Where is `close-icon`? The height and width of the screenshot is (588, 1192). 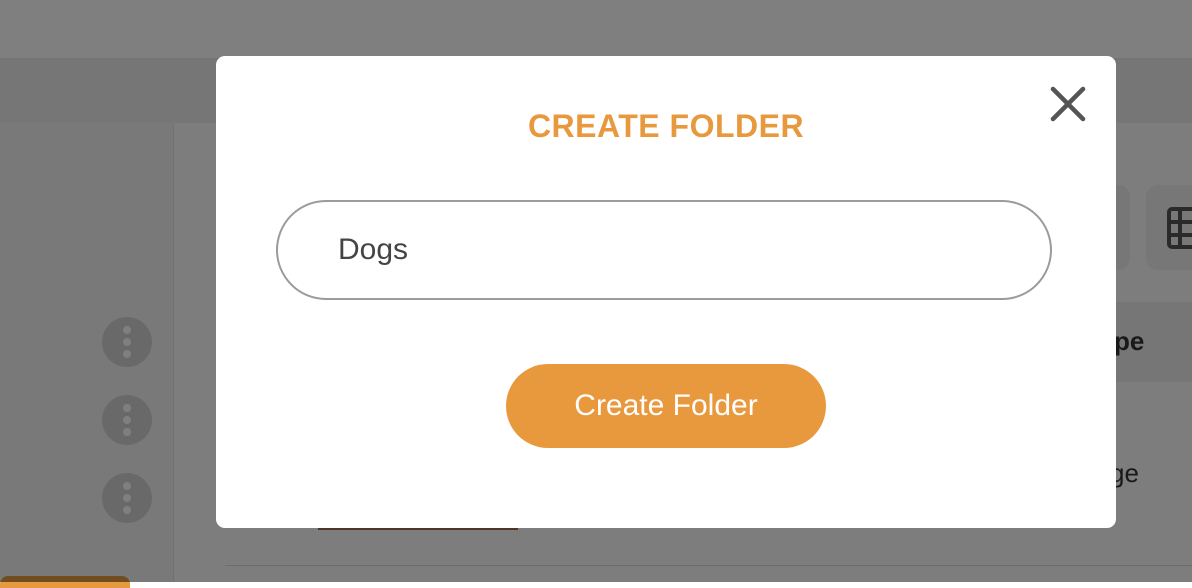
close-icon is located at coordinates (1068, 104).